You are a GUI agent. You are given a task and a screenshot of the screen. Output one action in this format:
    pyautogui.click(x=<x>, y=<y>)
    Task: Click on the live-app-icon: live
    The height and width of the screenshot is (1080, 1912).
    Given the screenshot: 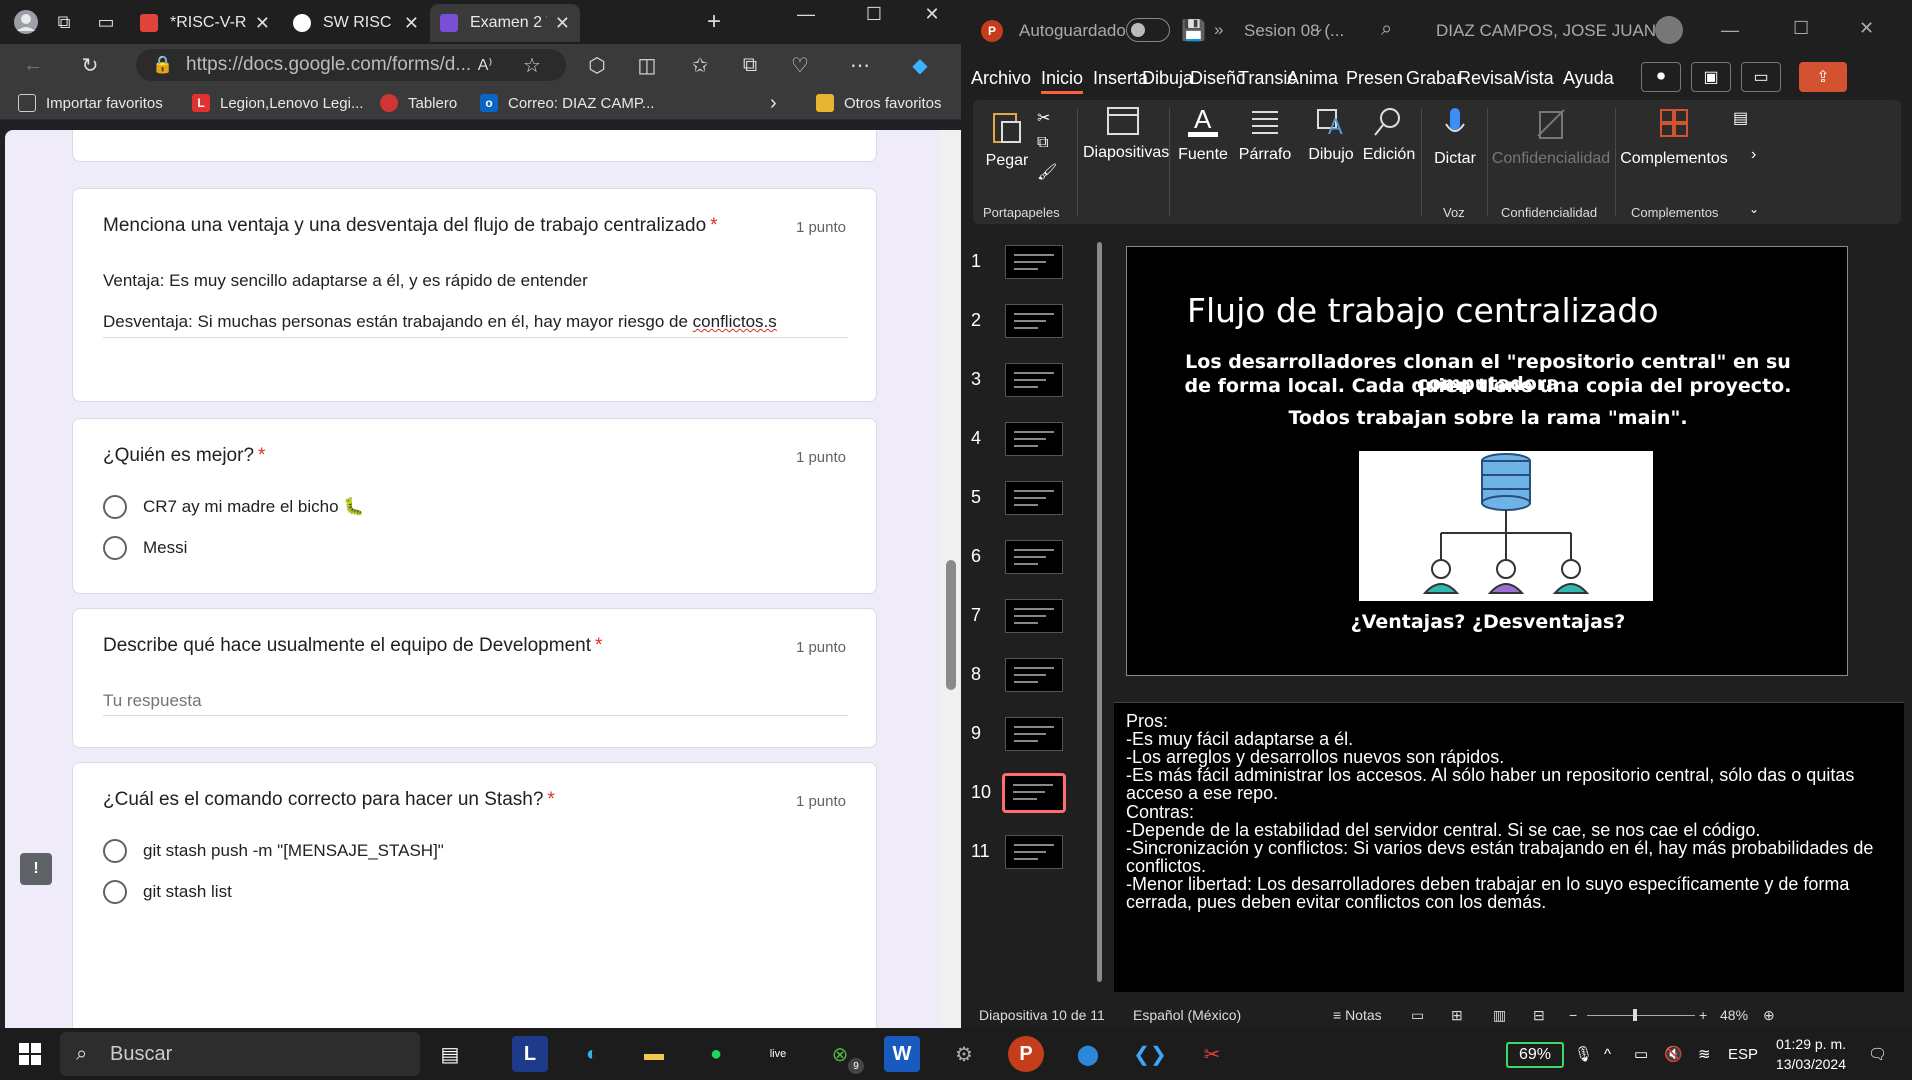 What is the action you would take?
    pyautogui.click(x=778, y=1054)
    